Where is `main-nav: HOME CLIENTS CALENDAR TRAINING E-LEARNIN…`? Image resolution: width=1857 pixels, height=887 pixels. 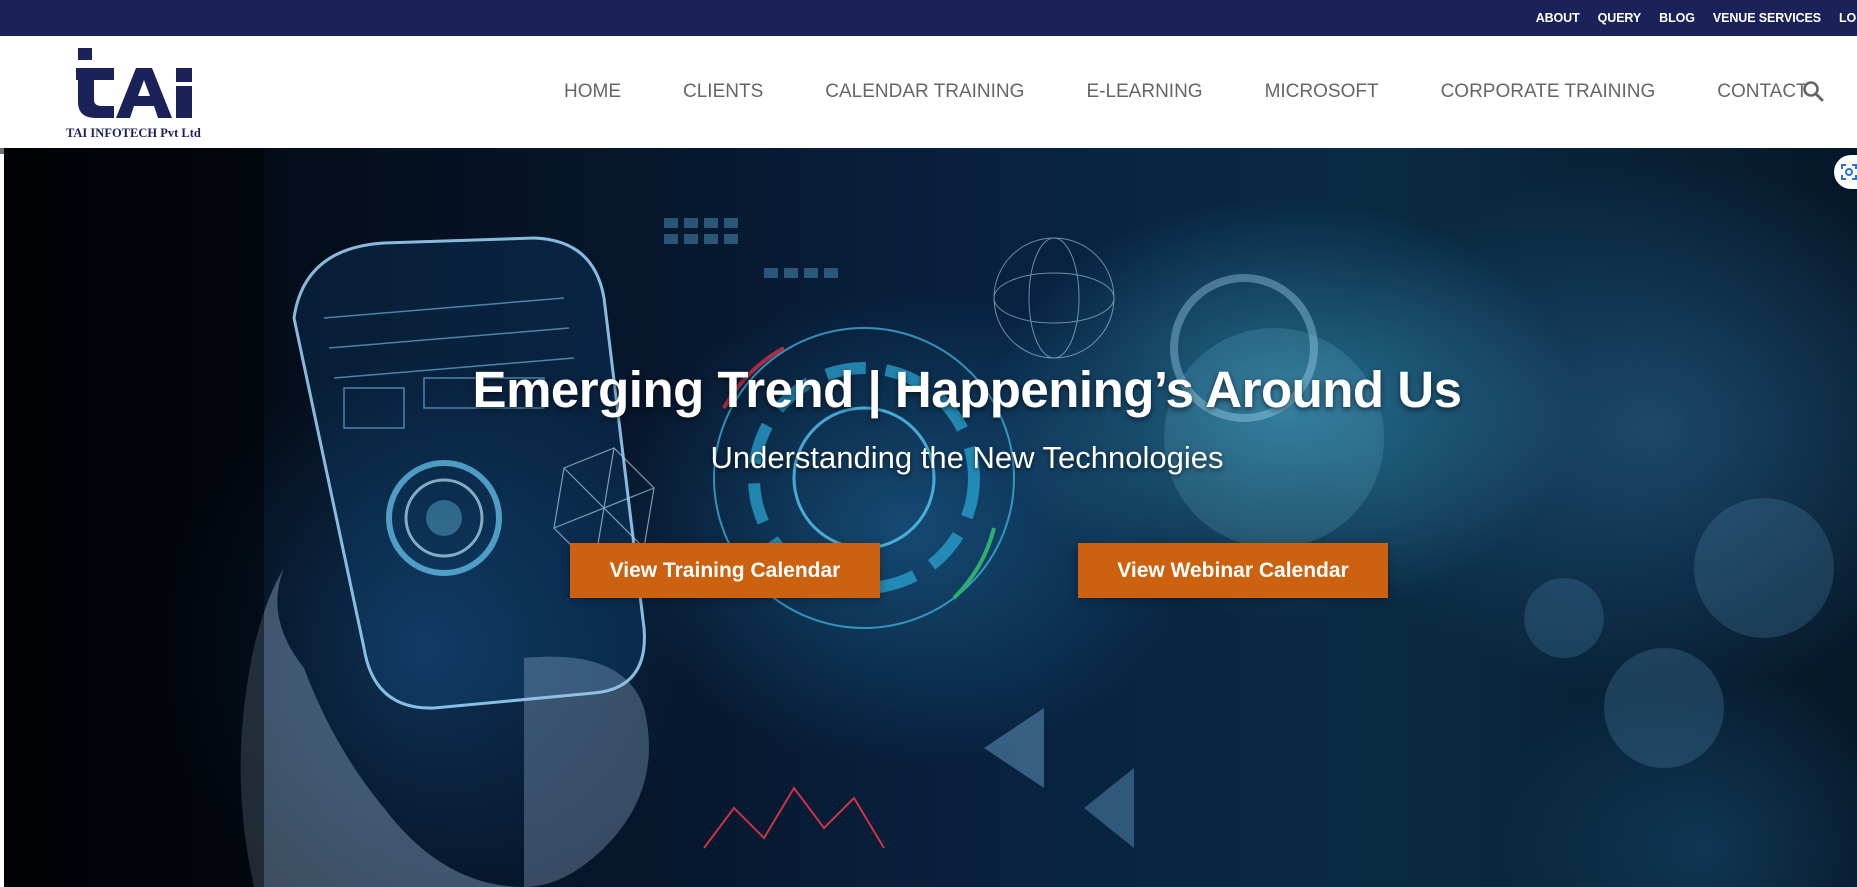
main-nav: HOME CLIENTS CALENDAR TRAINING E-LEARNIN… is located at coordinates (1186, 92).